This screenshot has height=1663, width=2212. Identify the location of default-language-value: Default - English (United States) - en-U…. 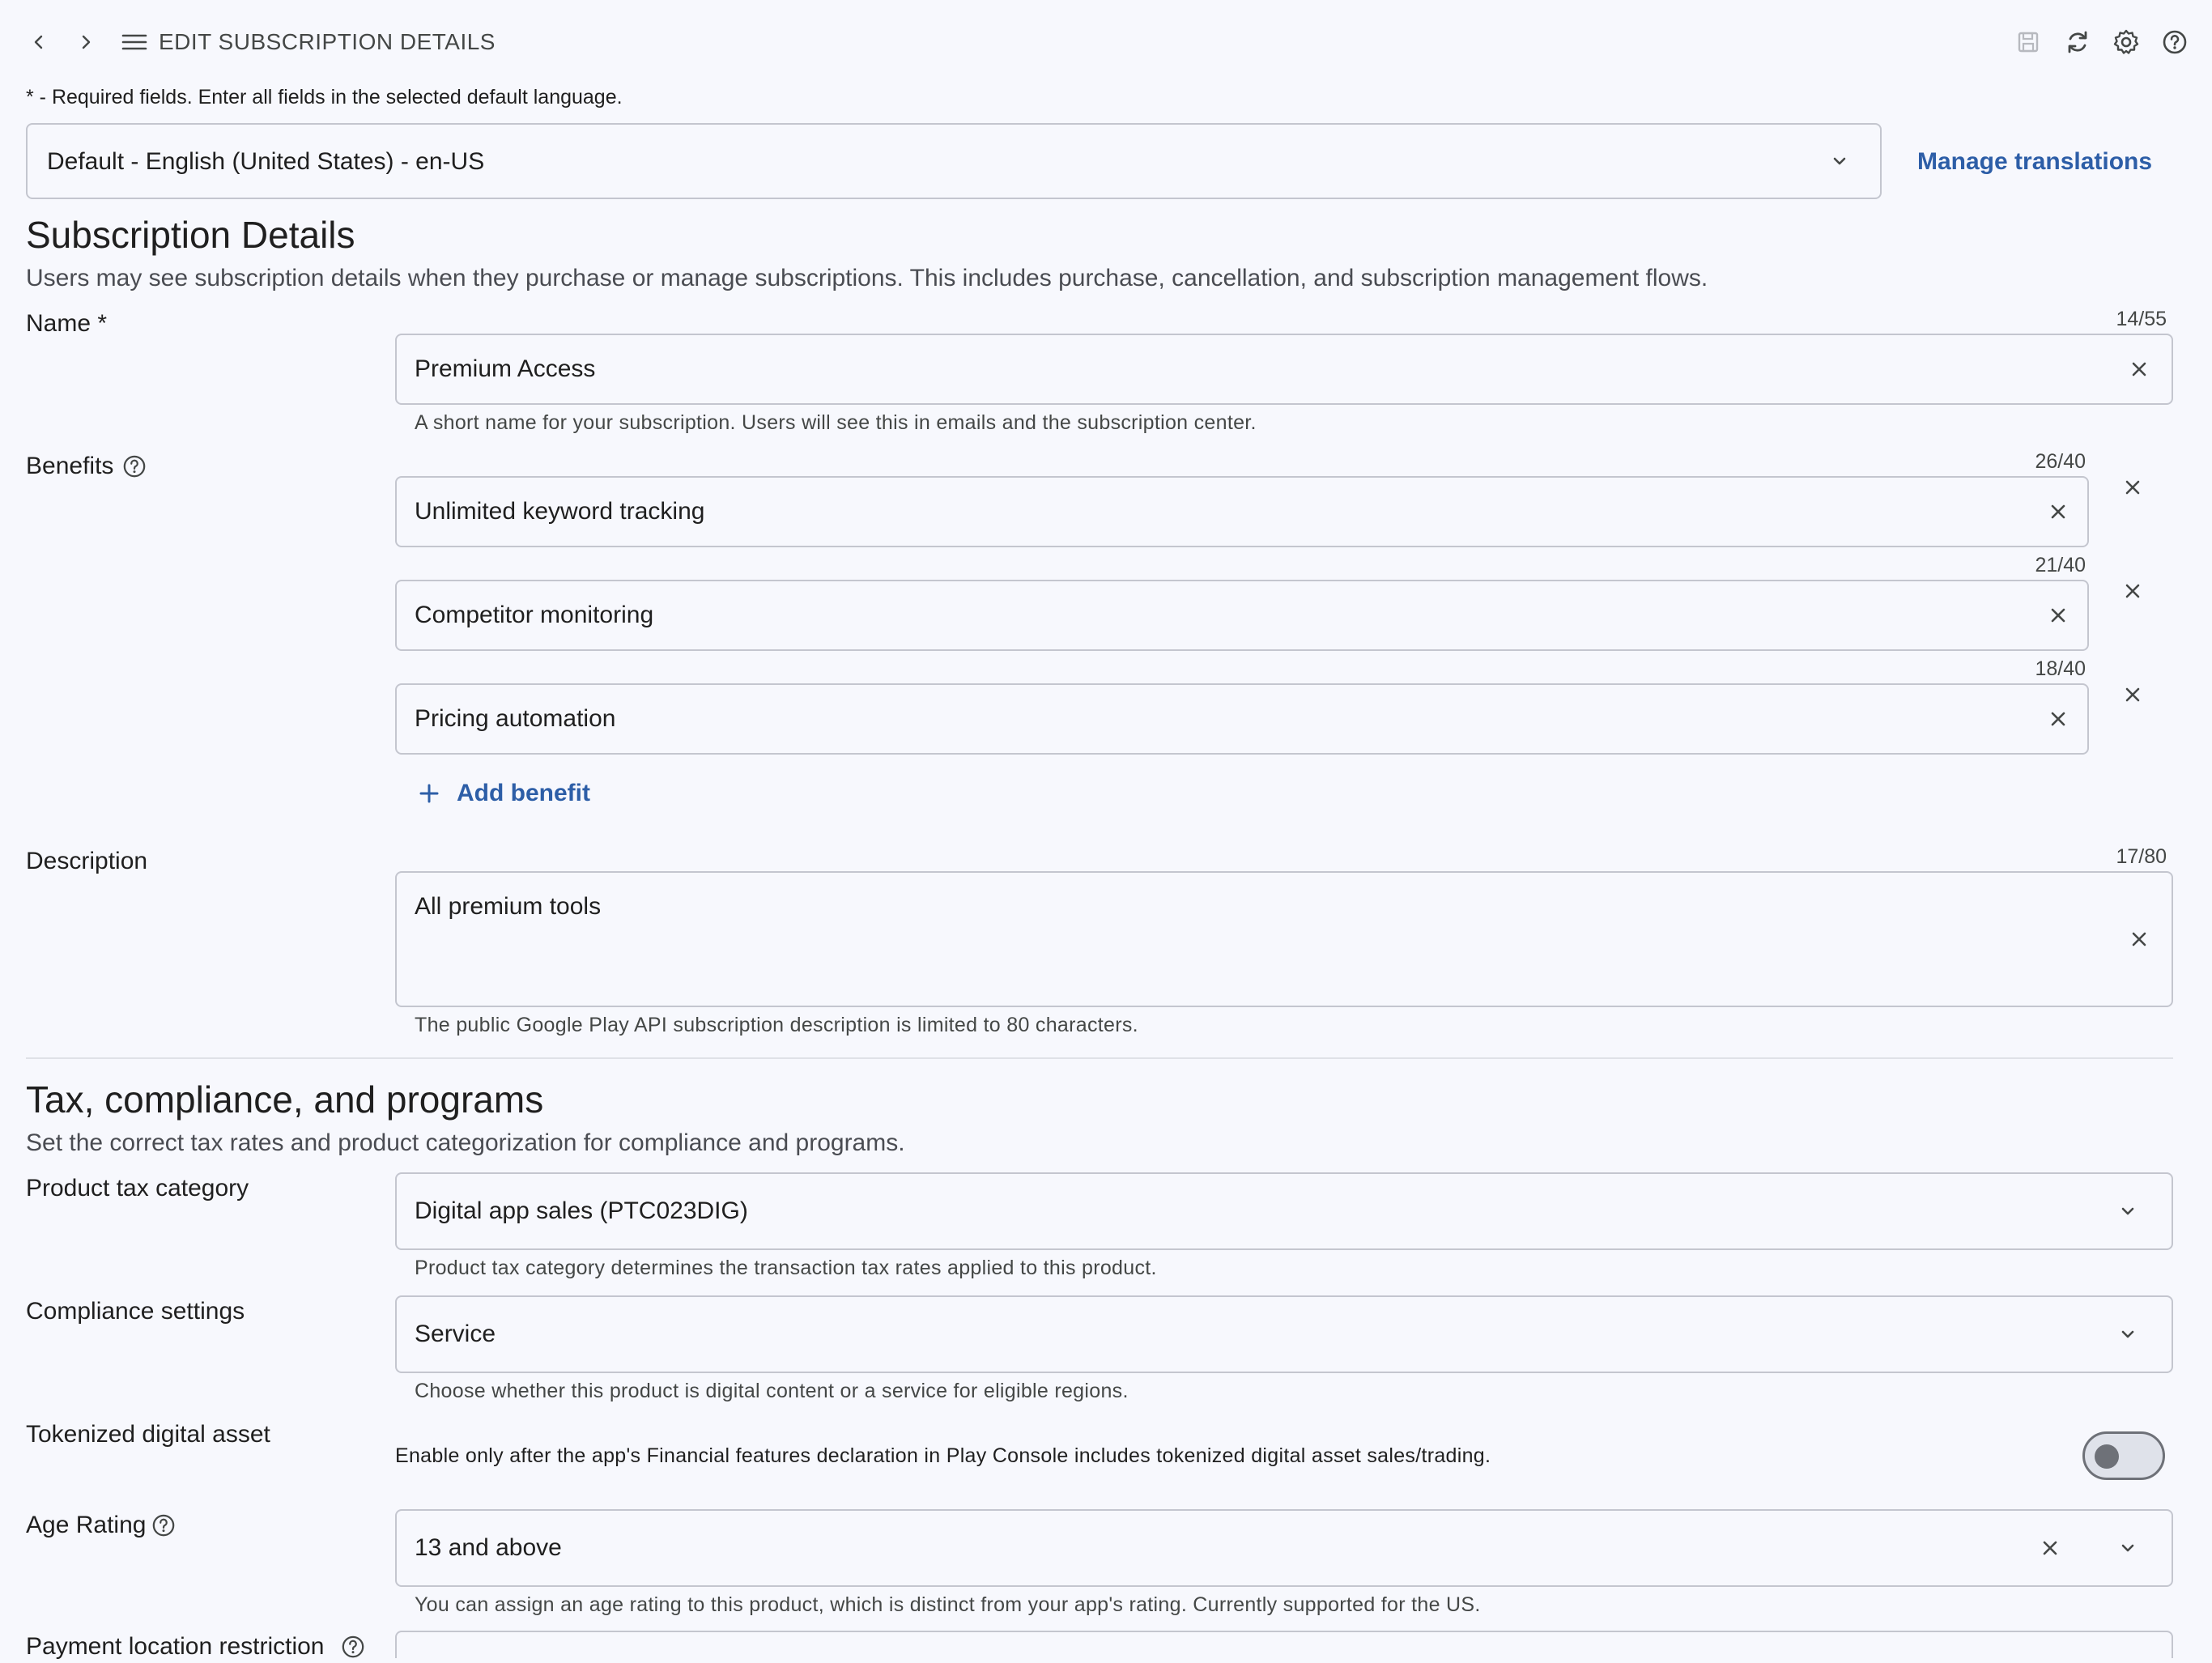
(266, 161).